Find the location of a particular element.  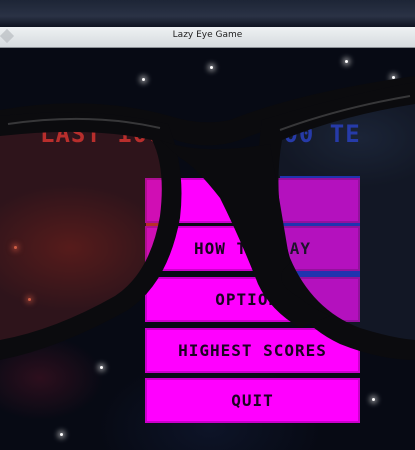

window-title-bar: Lazy Eye Game is located at coordinates (207, 37).